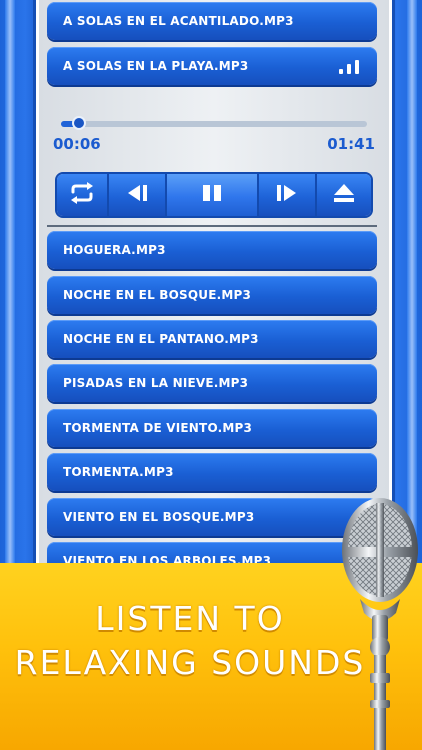 The height and width of the screenshot is (750, 422). I want to click on transport-controls, so click(214, 195).